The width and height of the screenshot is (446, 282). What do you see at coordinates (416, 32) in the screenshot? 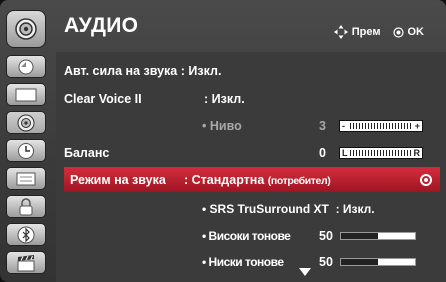
I see `hint-ok-label: OK` at bounding box center [416, 32].